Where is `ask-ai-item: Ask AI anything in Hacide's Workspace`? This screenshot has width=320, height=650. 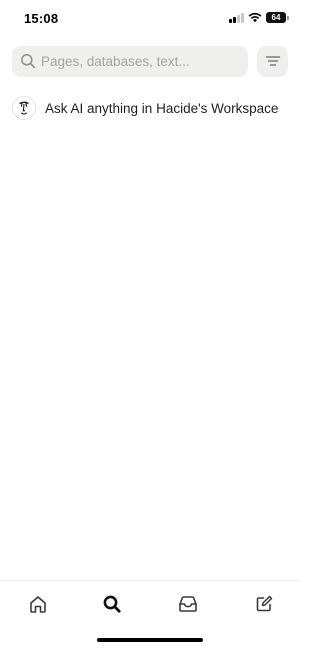 ask-ai-item: Ask AI anything in Hacide's Workspace is located at coordinates (150, 108).